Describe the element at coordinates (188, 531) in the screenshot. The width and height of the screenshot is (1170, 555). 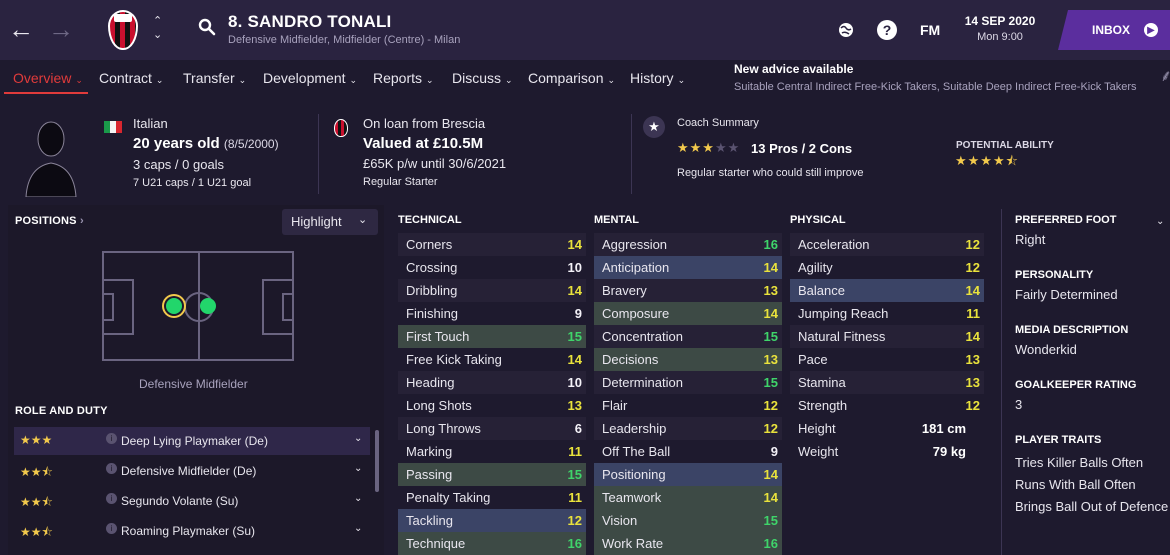
I see `role-label: Roaming Playmaker (Su)` at that location.